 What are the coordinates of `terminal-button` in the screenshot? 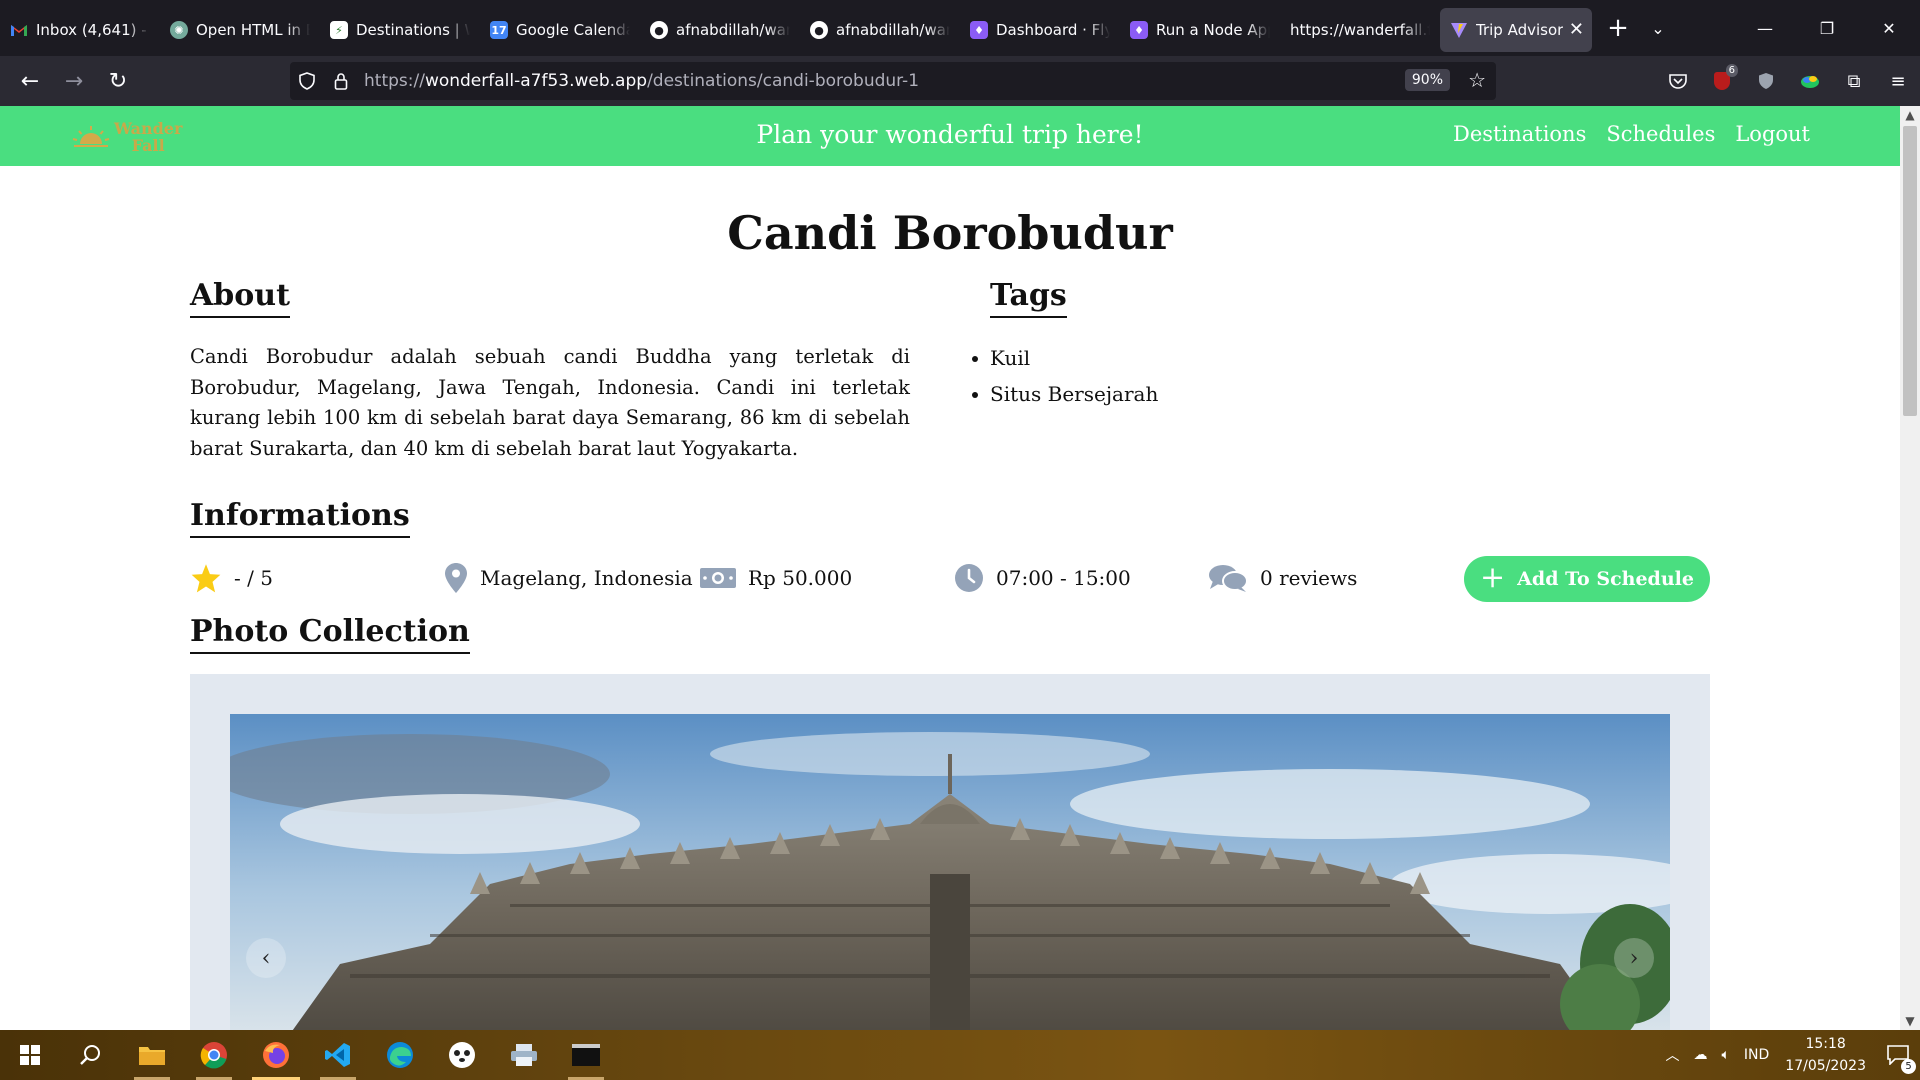 It's located at (586, 1055).